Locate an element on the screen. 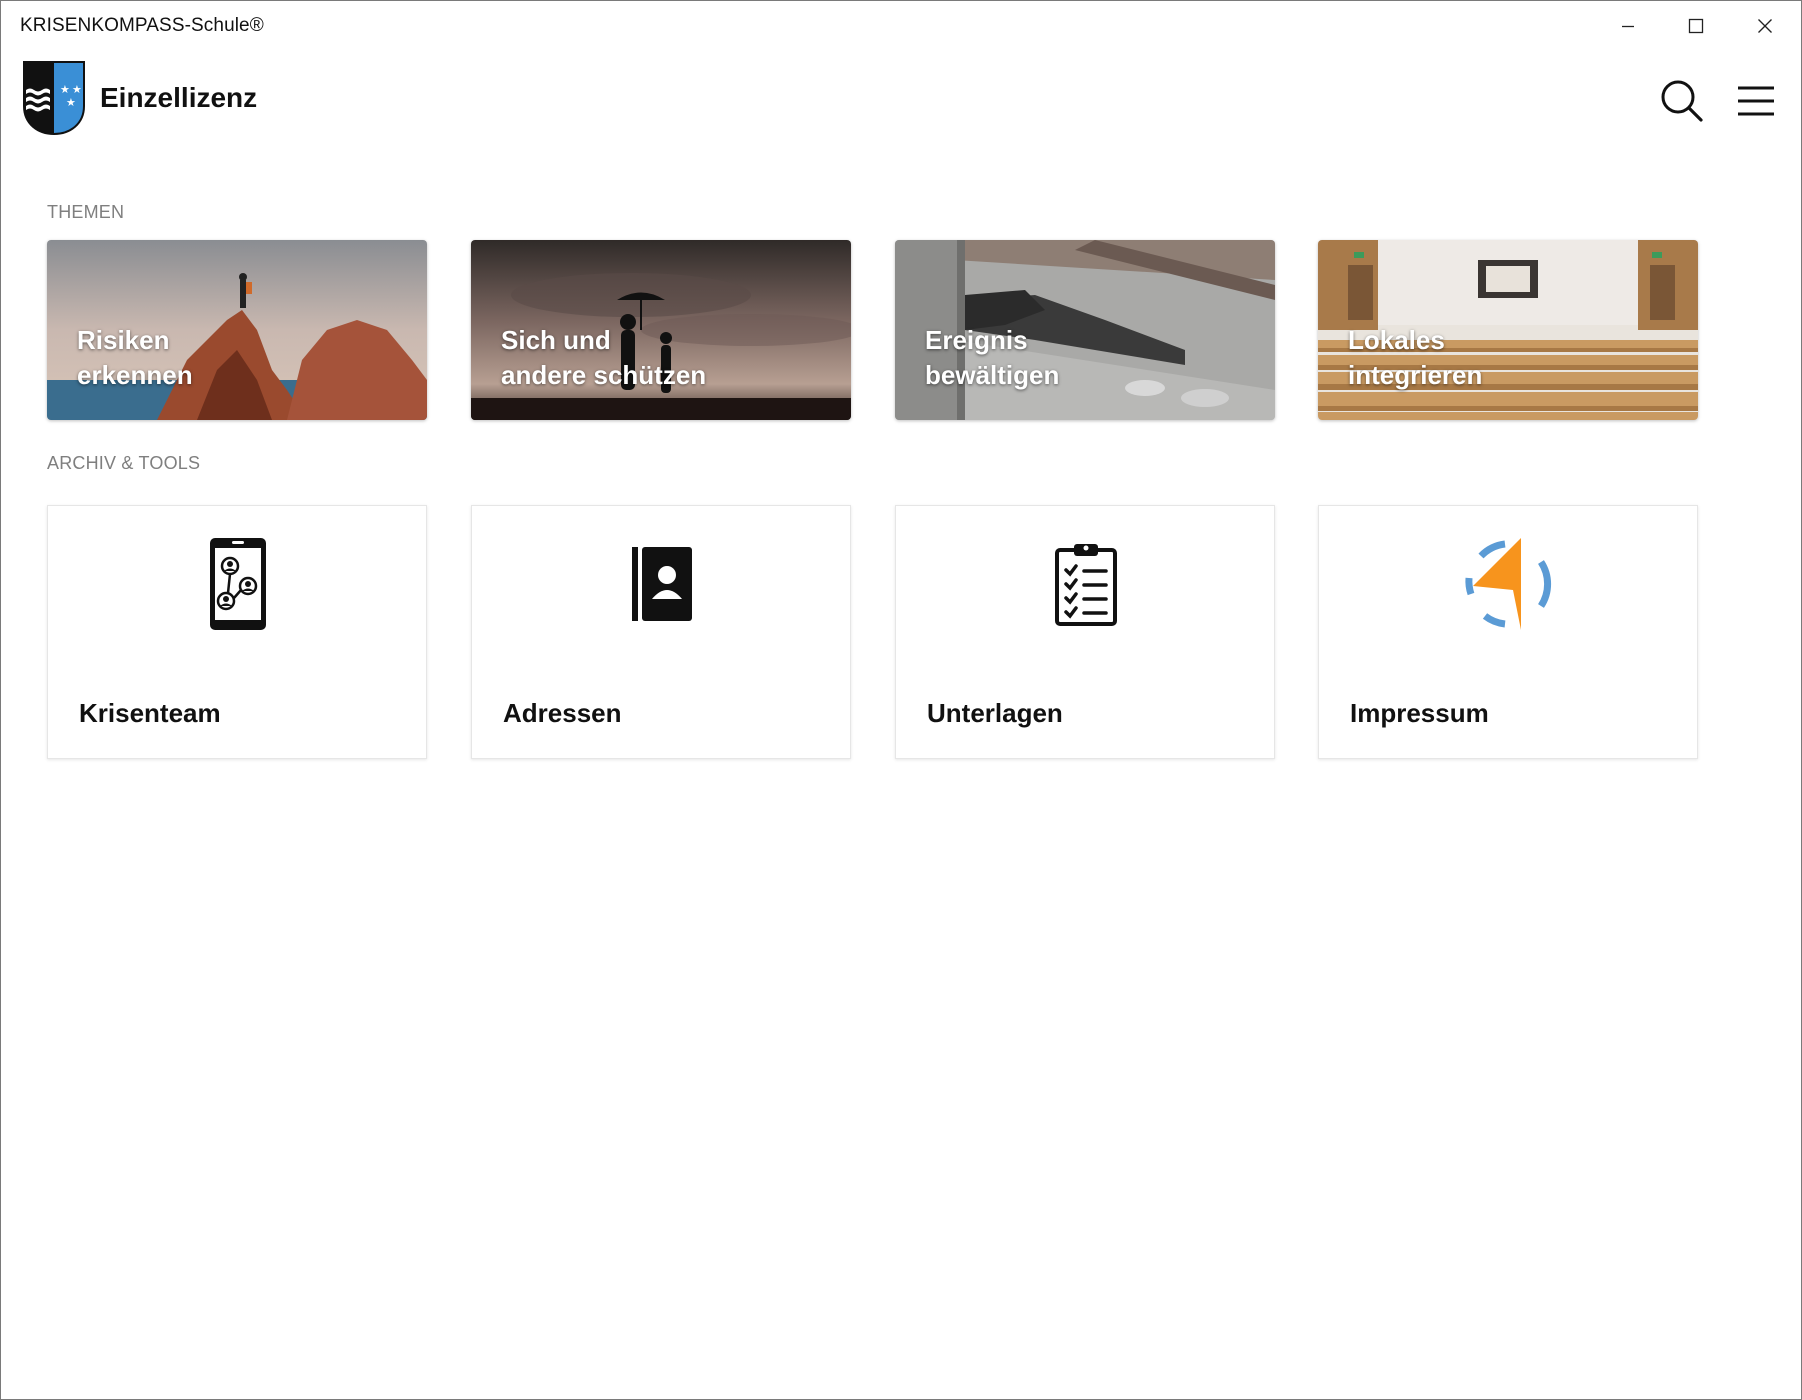  tool-card-label: Adressen is located at coordinates (562, 713).